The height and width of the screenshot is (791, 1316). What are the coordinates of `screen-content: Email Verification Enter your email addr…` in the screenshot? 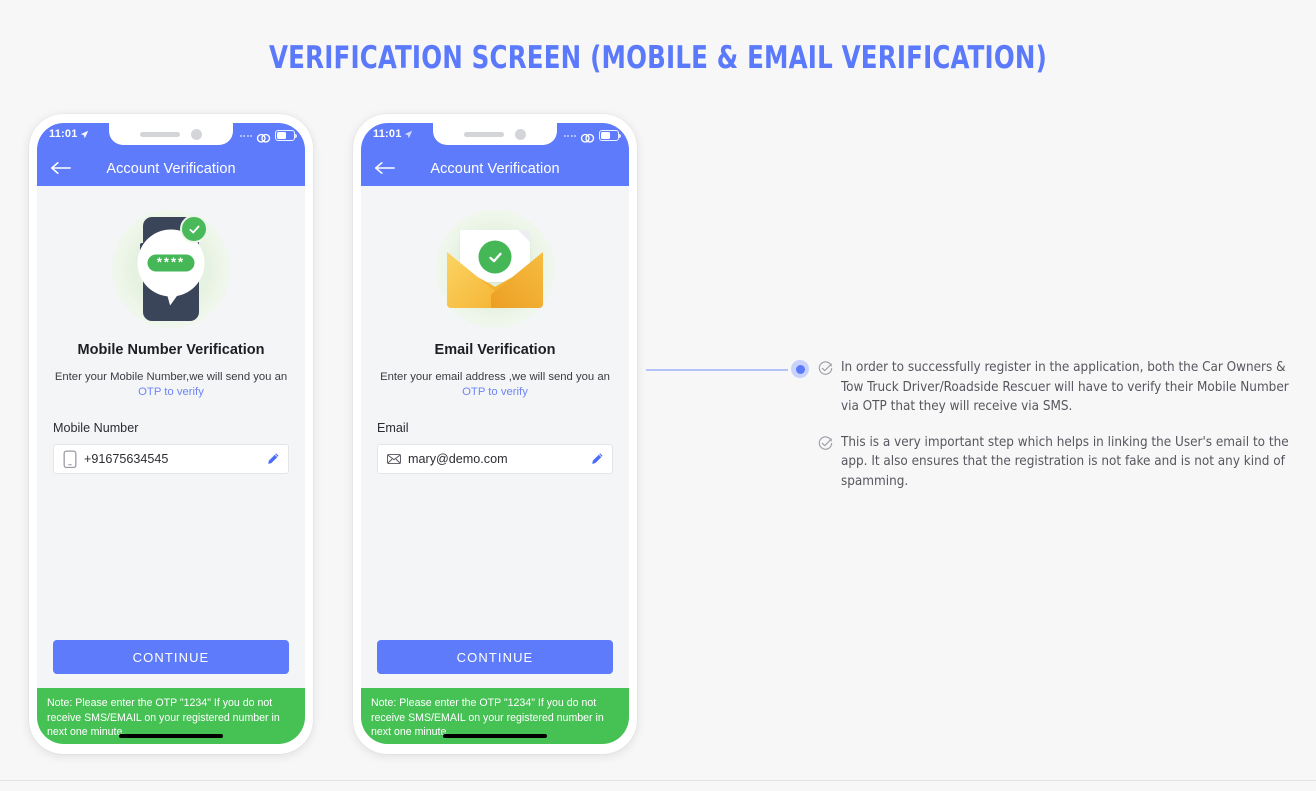 It's located at (495, 465).